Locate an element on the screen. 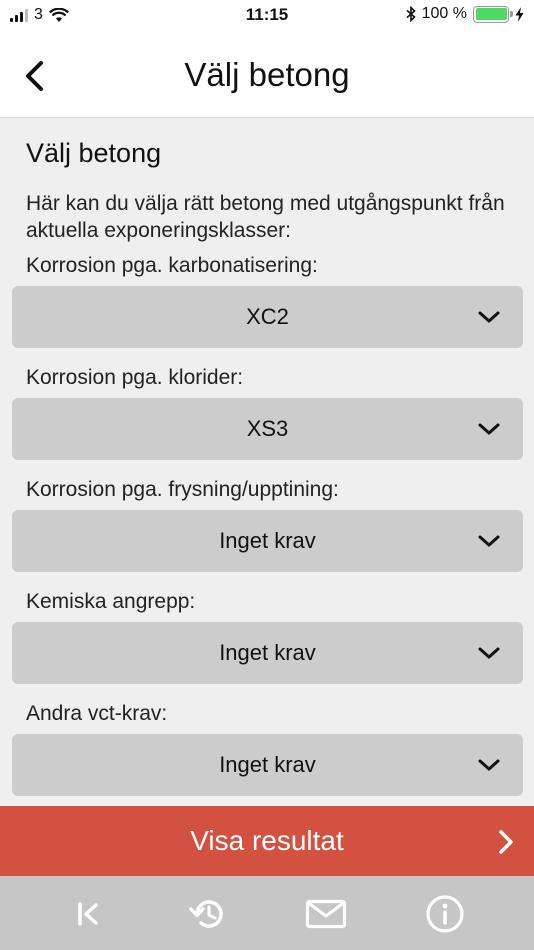  status-bar: 3 11:15 100 % is located at coordinates (267, 16).